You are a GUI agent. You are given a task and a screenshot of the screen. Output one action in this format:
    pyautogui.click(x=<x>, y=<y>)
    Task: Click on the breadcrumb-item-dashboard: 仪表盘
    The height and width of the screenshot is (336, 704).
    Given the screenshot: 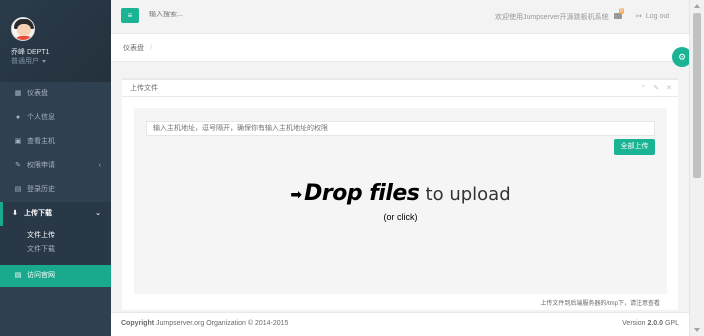 What is the action you would take?
    pyautogui.click(x=133, y=48)
    